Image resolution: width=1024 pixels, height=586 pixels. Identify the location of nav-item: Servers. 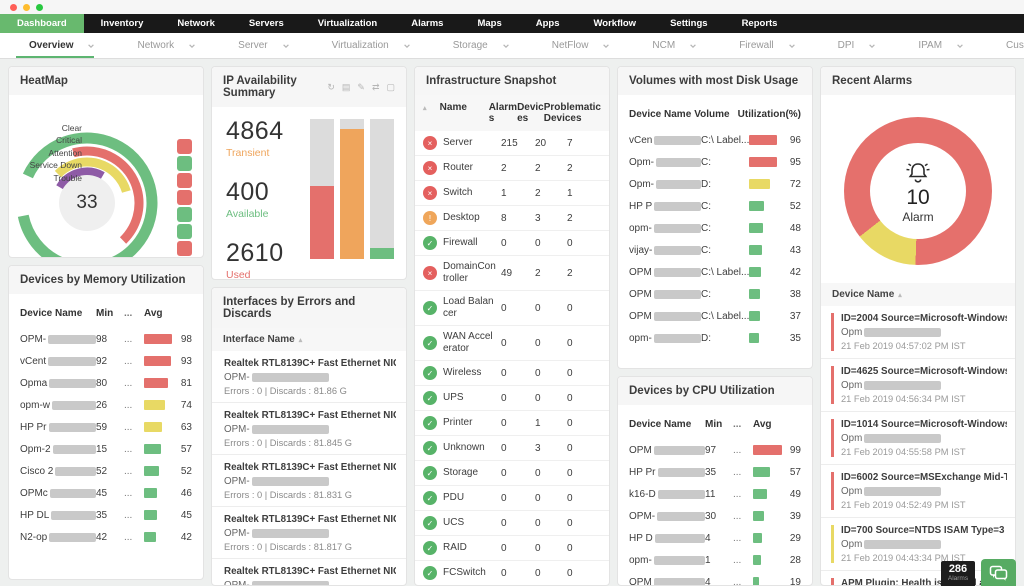
(266, 23).